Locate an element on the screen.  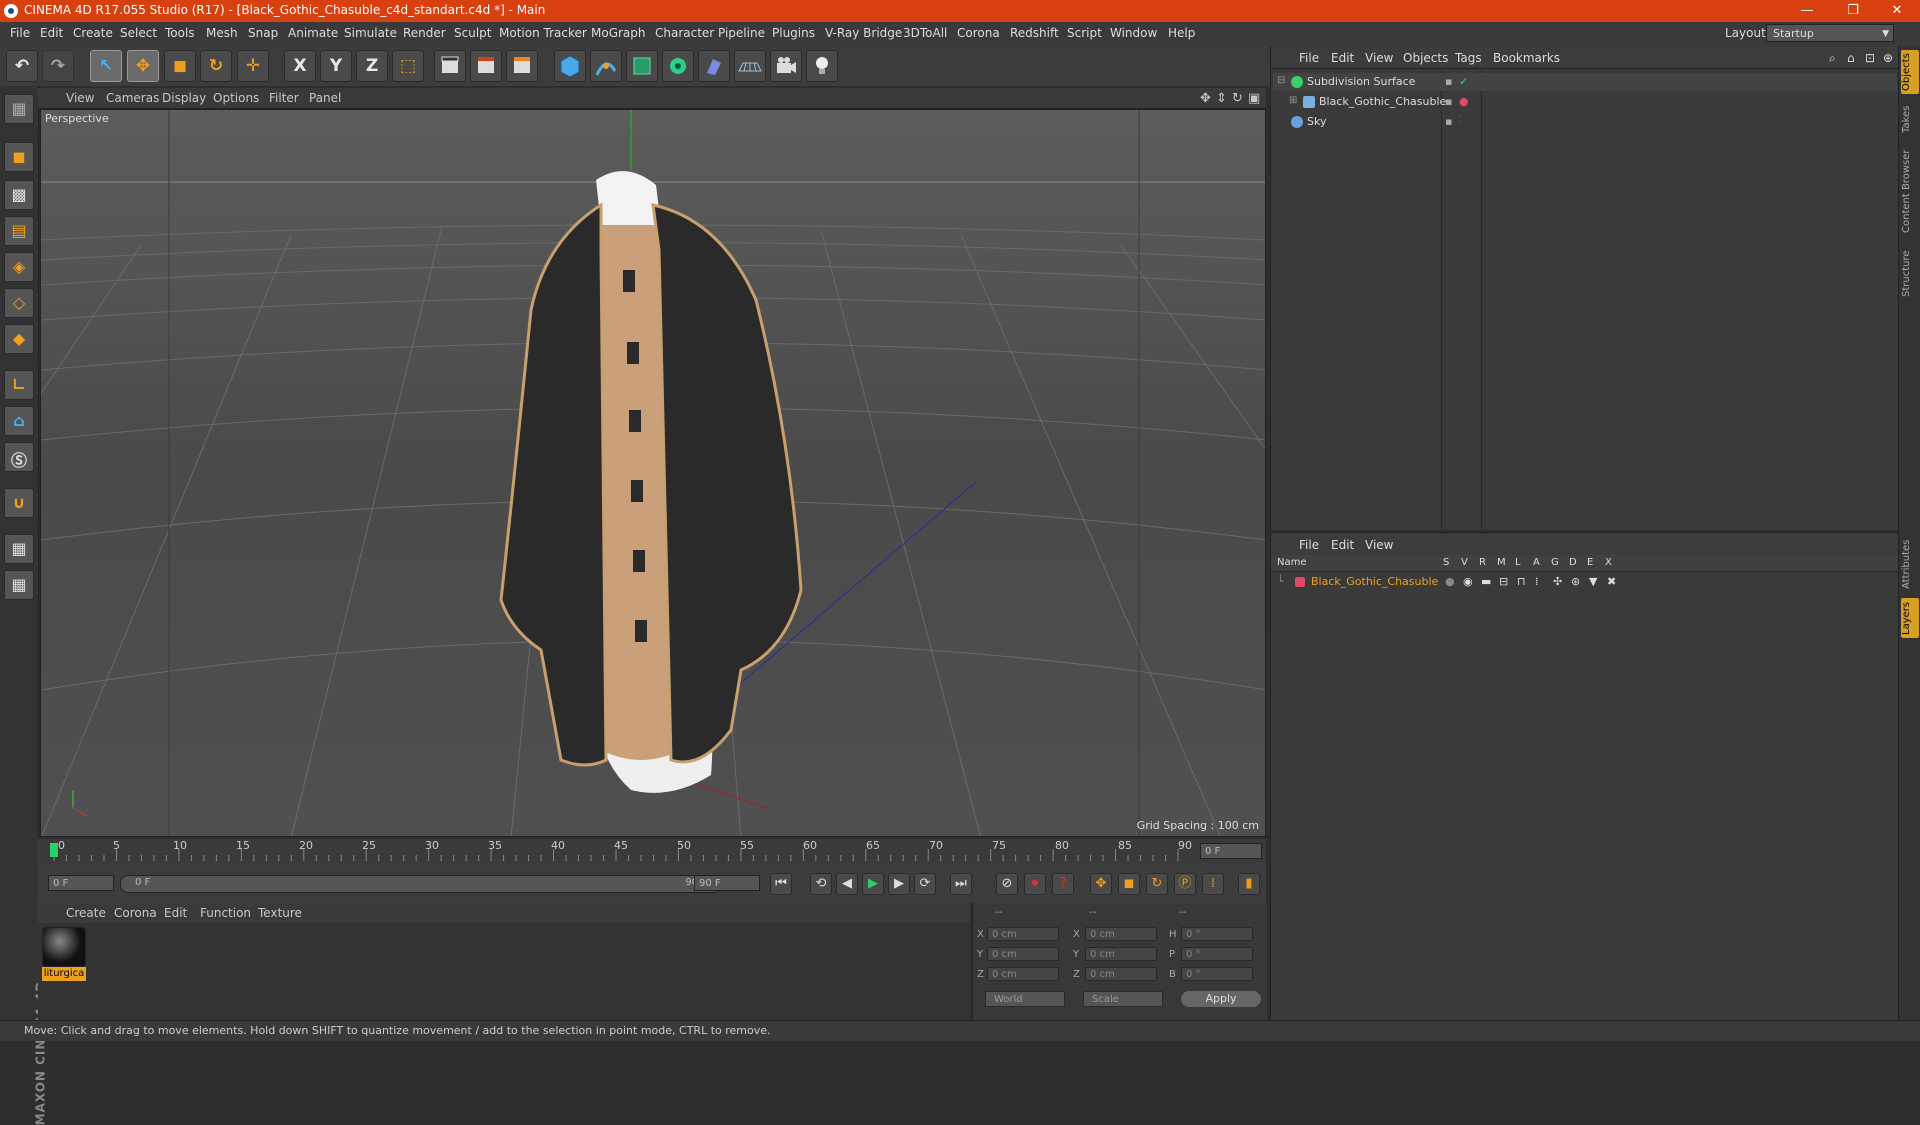
points-mode-button: ◈ is located at coordinates (19, 267).